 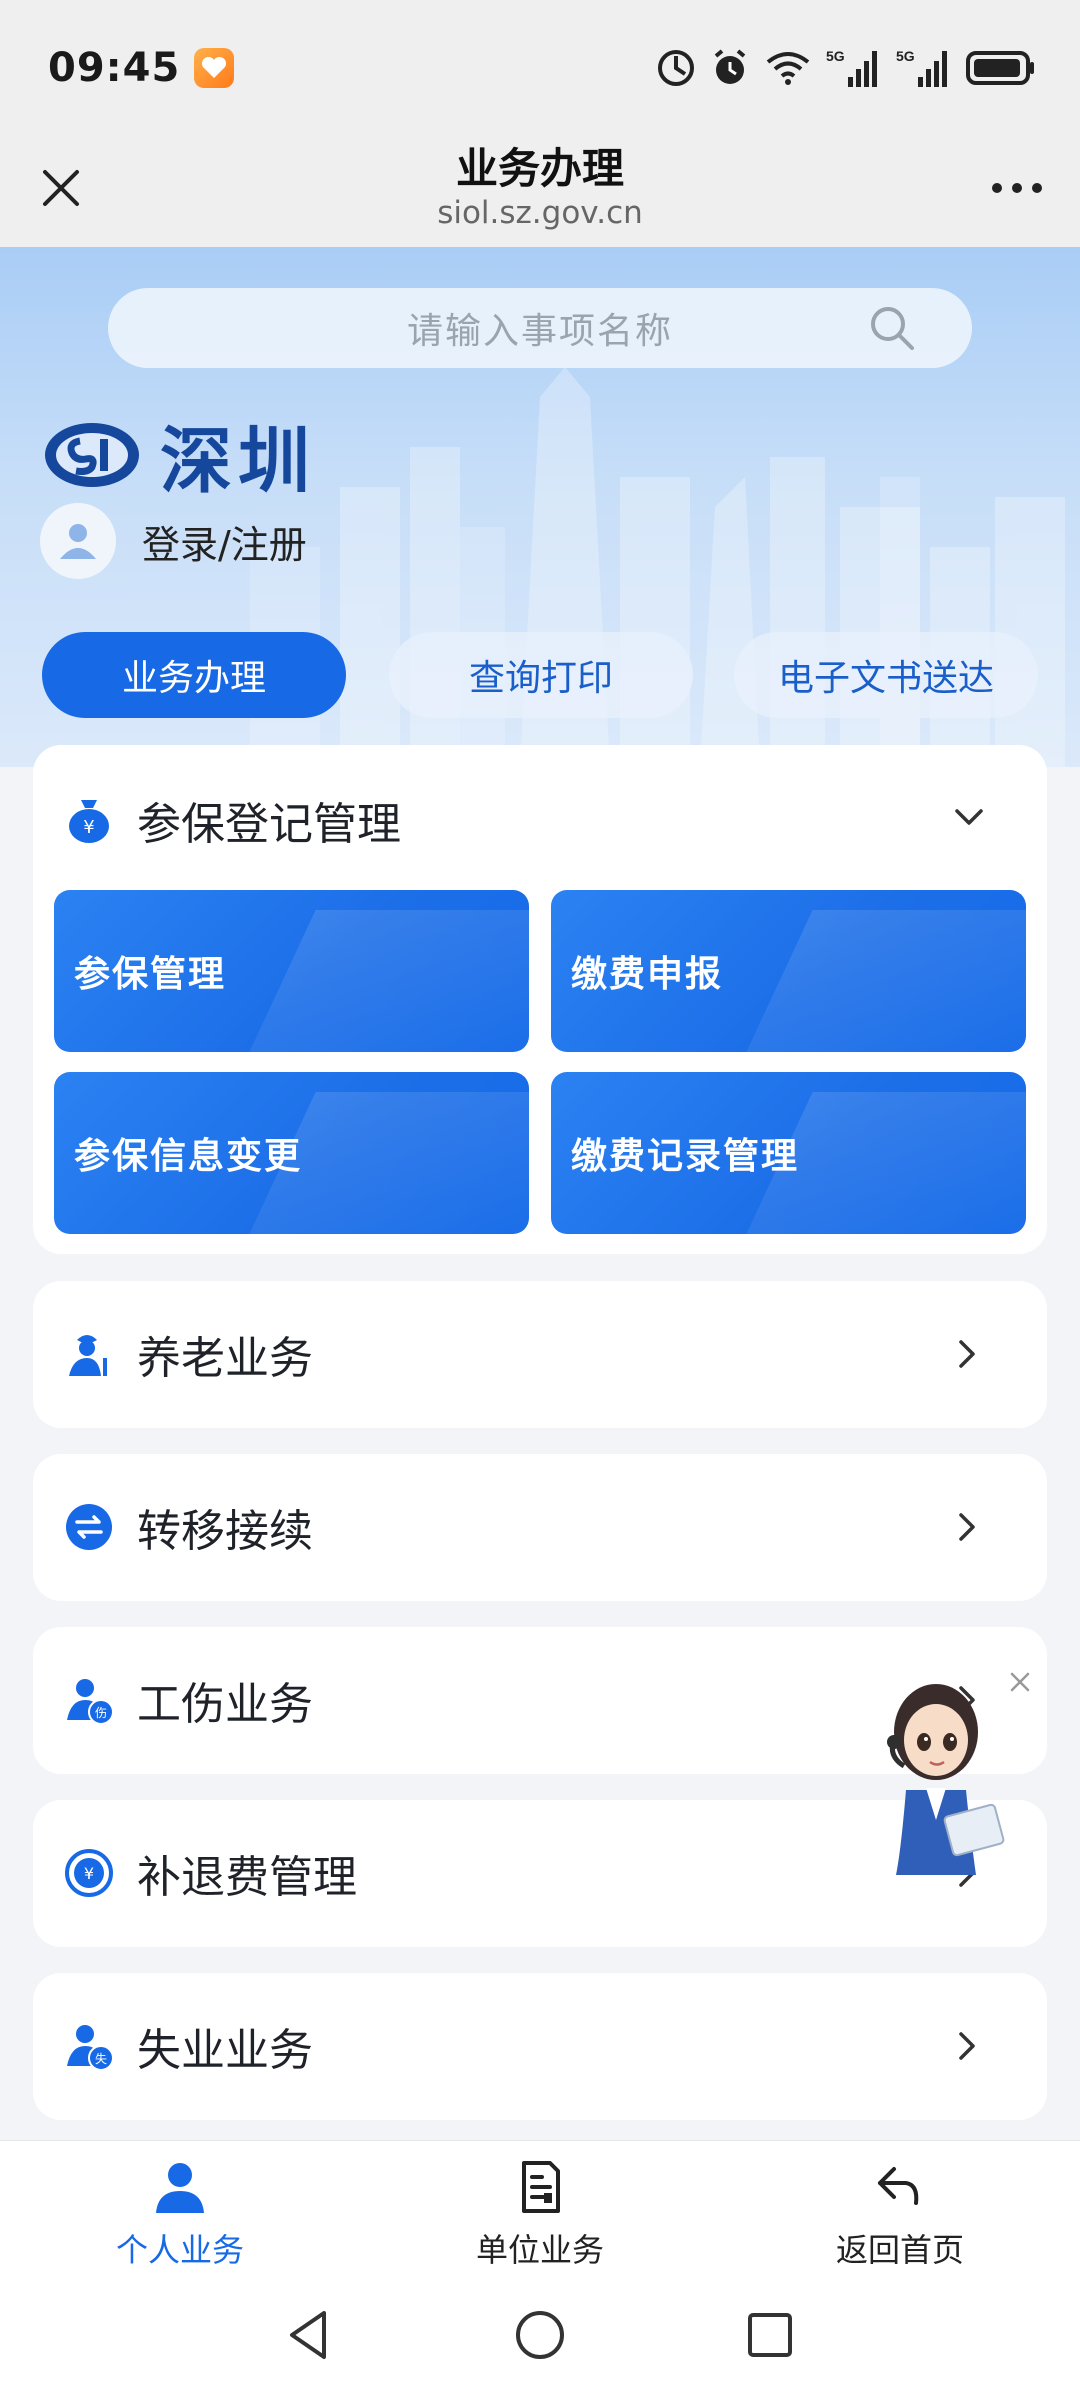 I want to click on tab-bar: 业务办理 查询打印 电子文书送达, so click(x=542, y=676).